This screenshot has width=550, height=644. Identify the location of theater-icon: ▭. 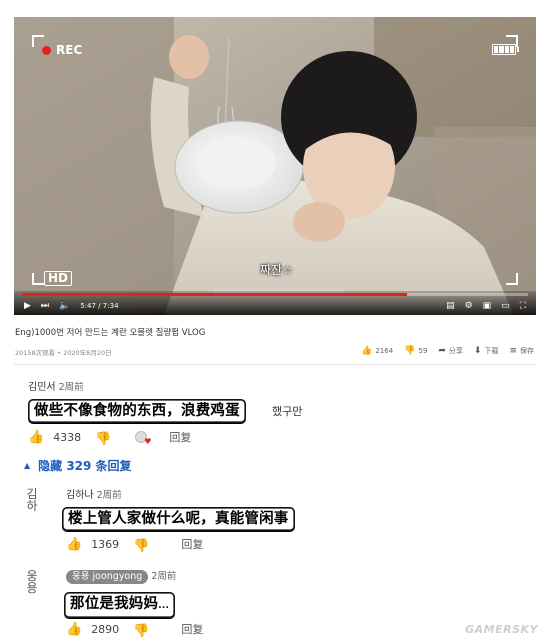
(505, 306).